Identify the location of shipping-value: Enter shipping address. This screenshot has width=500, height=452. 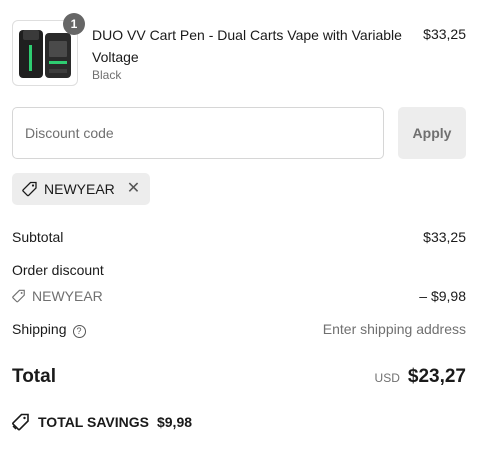
(394, 329).